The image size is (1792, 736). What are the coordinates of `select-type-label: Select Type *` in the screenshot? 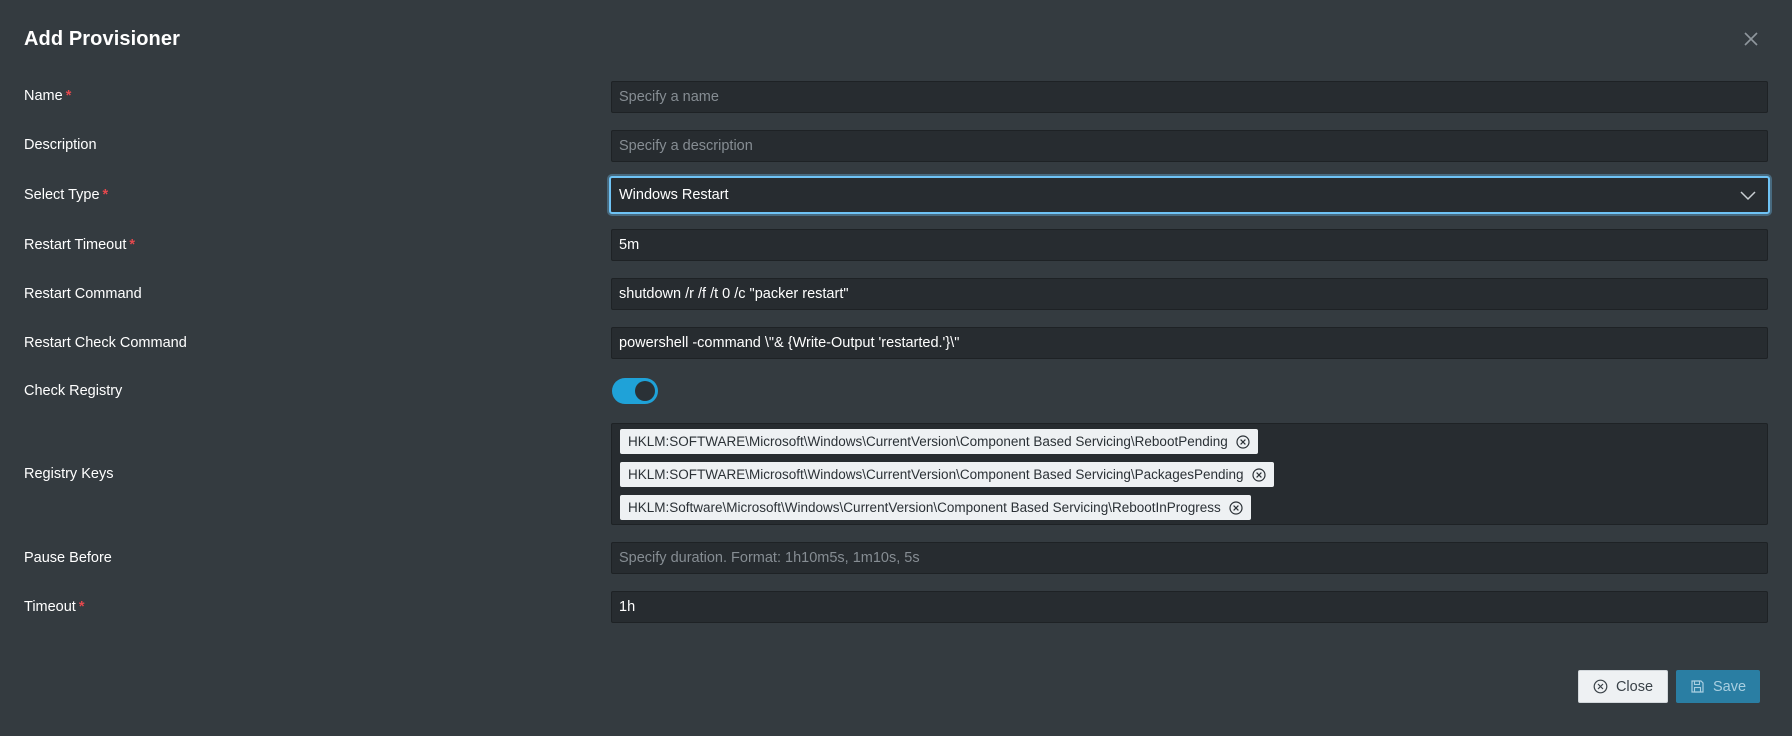 It's located at (66, 195).